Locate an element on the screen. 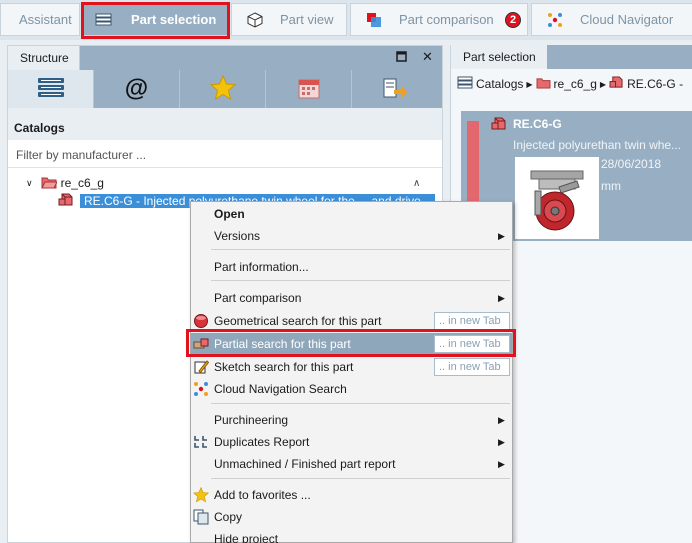  compare-icon is located at coordinates (374, 20).